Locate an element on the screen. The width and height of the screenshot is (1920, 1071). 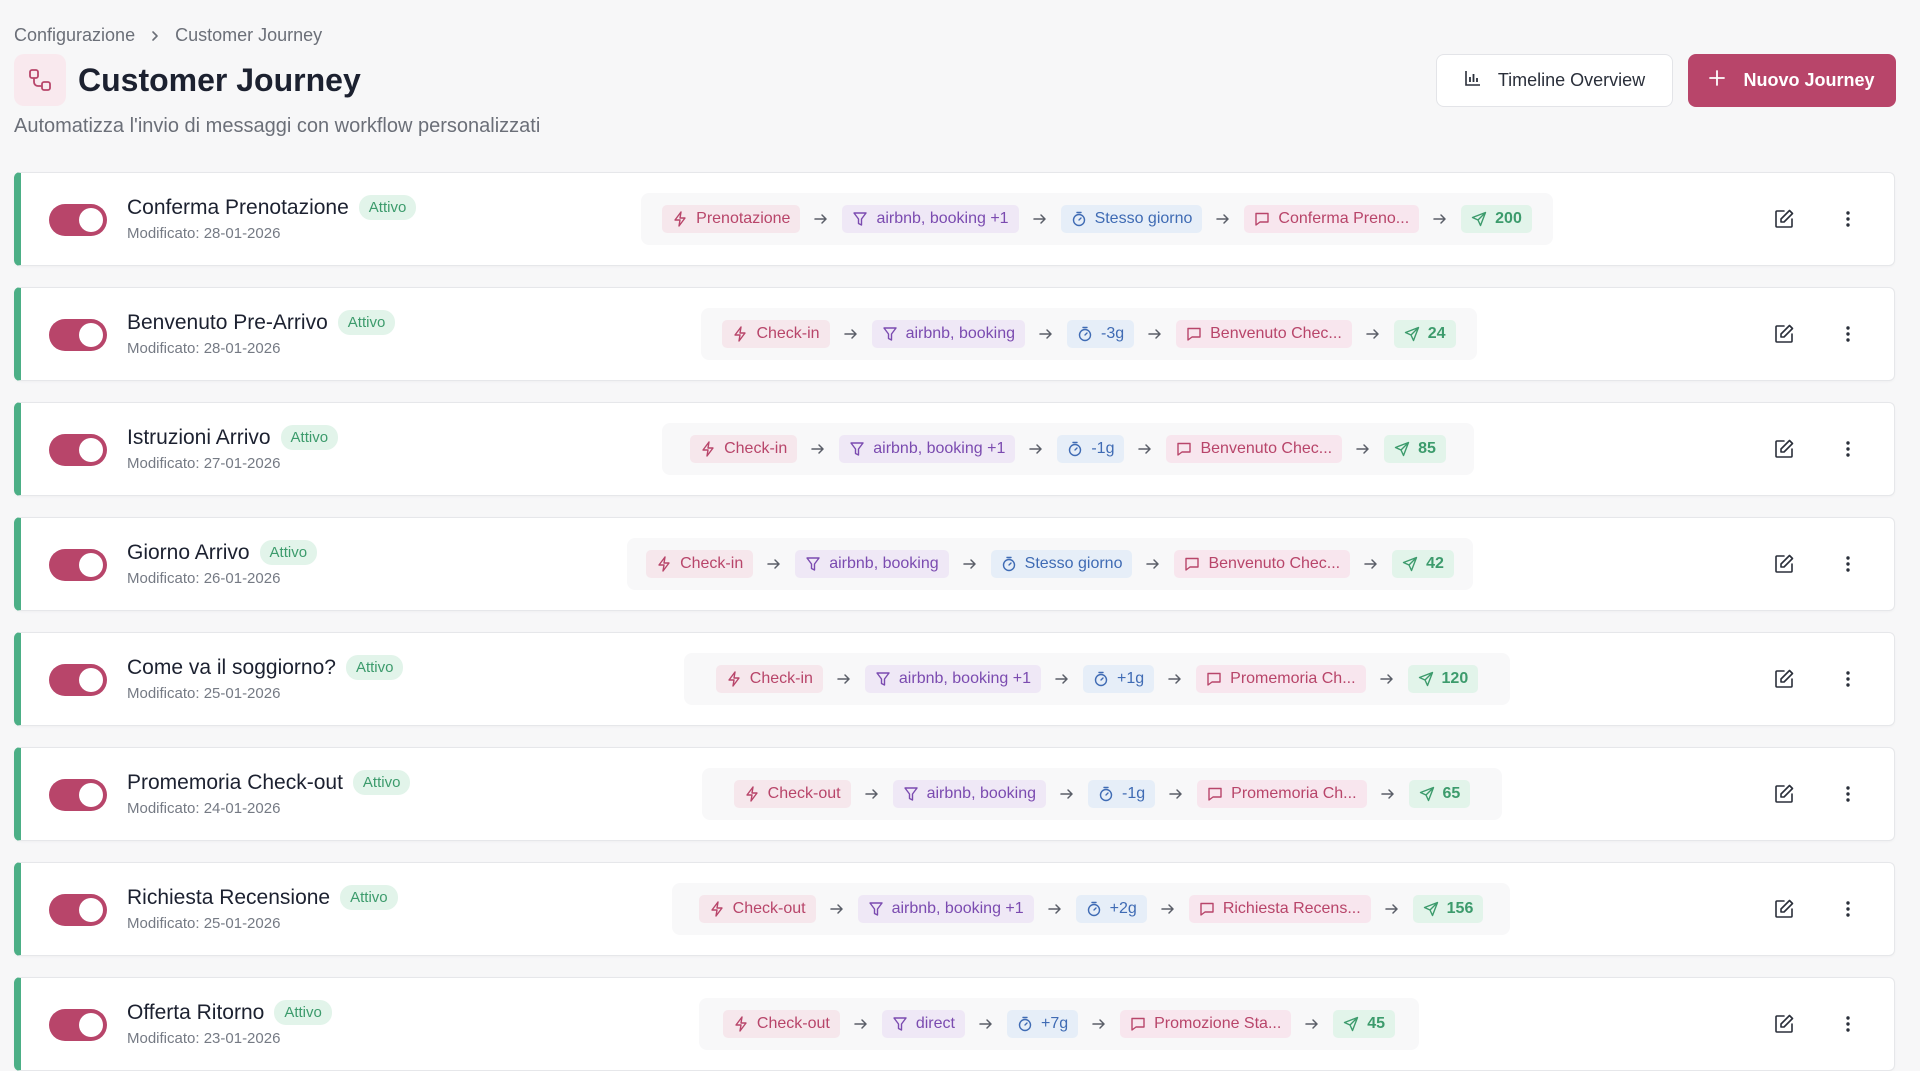
trigger-chip: Prenotazione is located at coordinates (731, 219).